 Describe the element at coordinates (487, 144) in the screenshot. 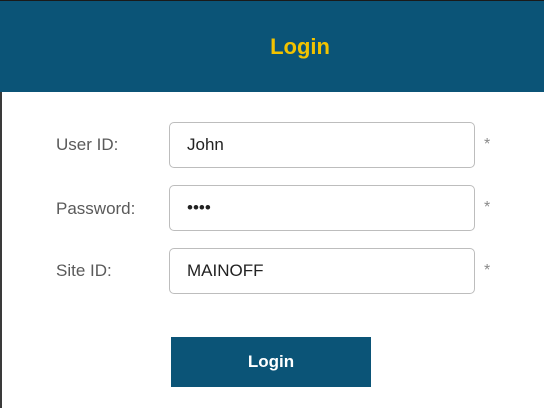

I see `user-id-required-mark: *` at that location.